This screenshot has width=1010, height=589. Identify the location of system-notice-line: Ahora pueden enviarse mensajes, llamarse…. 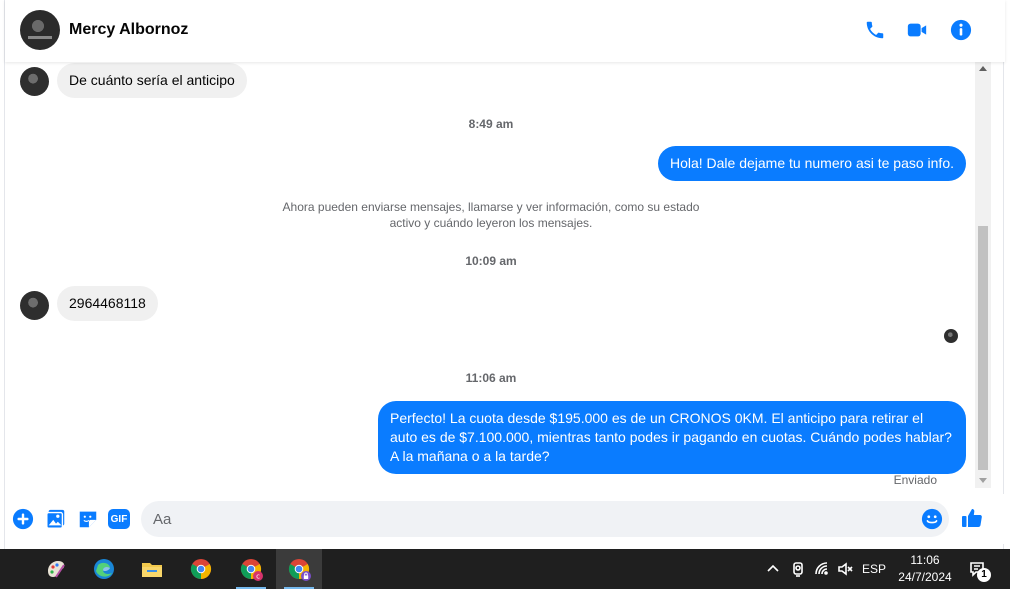
(491, 207).